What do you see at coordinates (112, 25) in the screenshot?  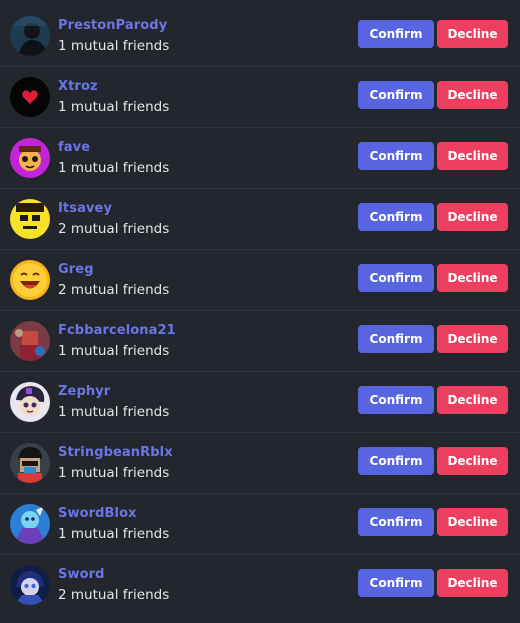 I see `username: PrestonParody` at bounding box center [112, 25].